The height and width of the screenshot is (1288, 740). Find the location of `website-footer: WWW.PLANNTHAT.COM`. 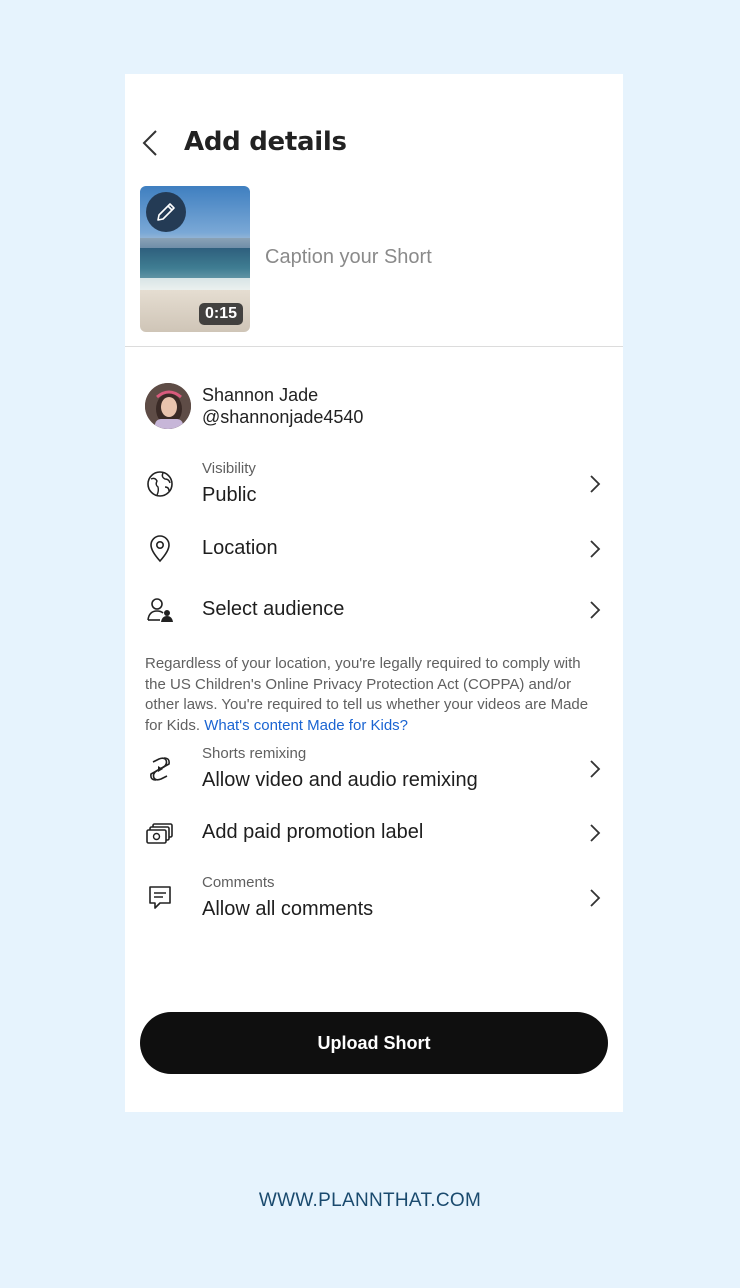

website-footer: WWW.PLANNTHAT.COM is located at coordinates (370, 1200).